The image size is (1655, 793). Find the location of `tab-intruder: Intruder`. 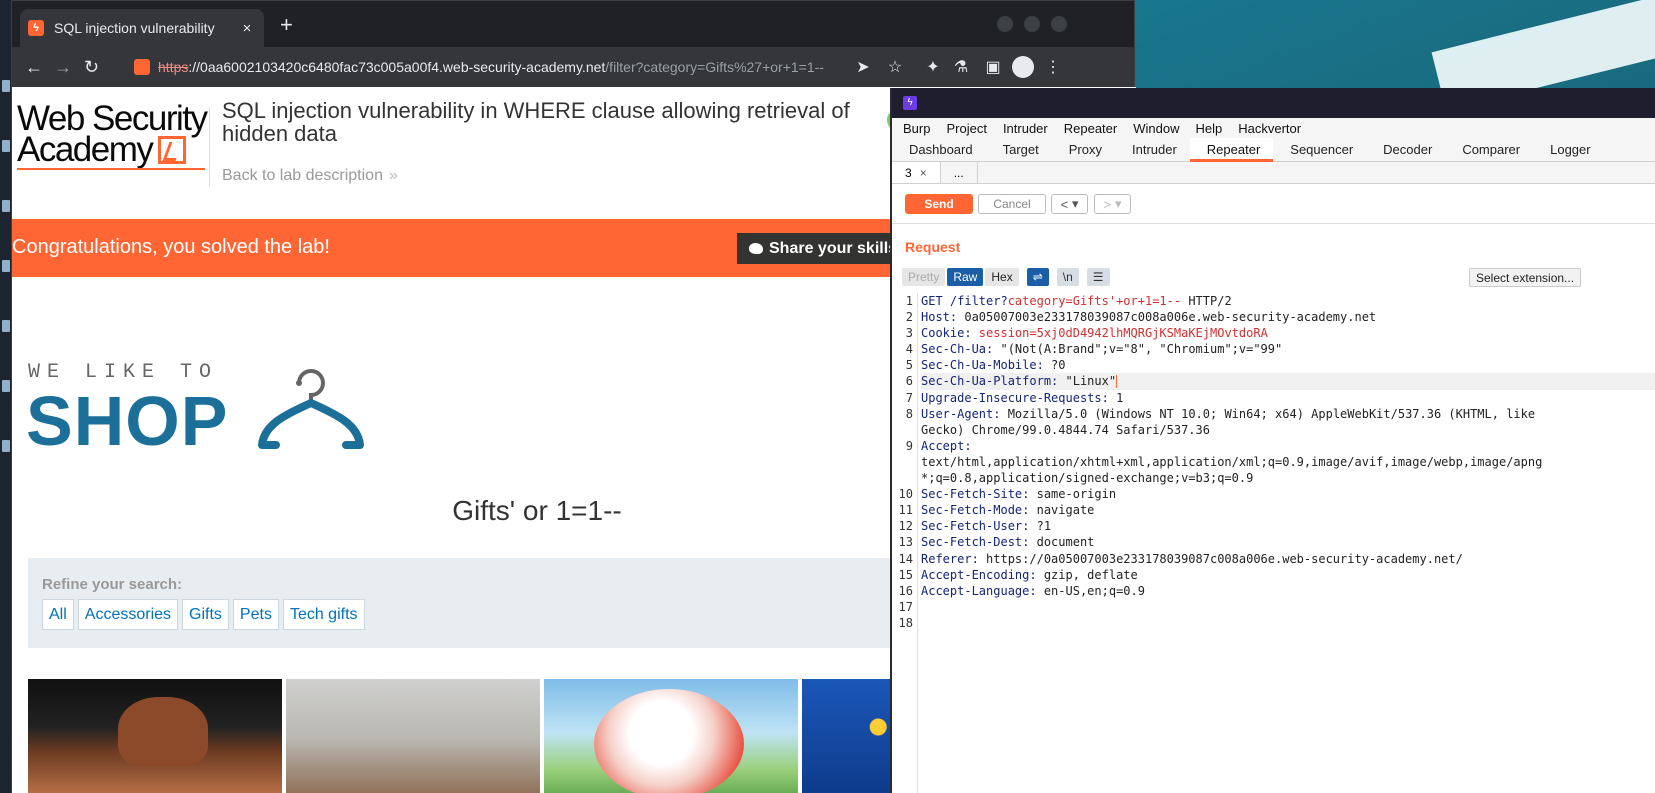

tab-intruder: Intruder is located at coordinates (1152, 150).